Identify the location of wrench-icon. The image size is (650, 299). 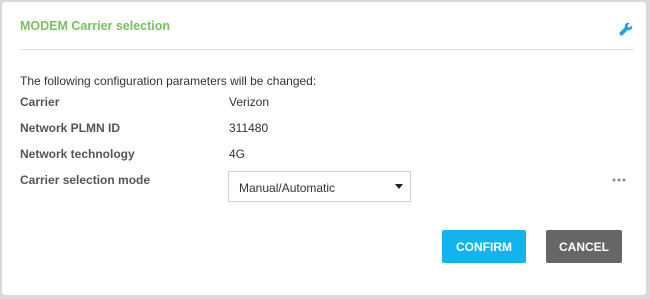
(626, 29).